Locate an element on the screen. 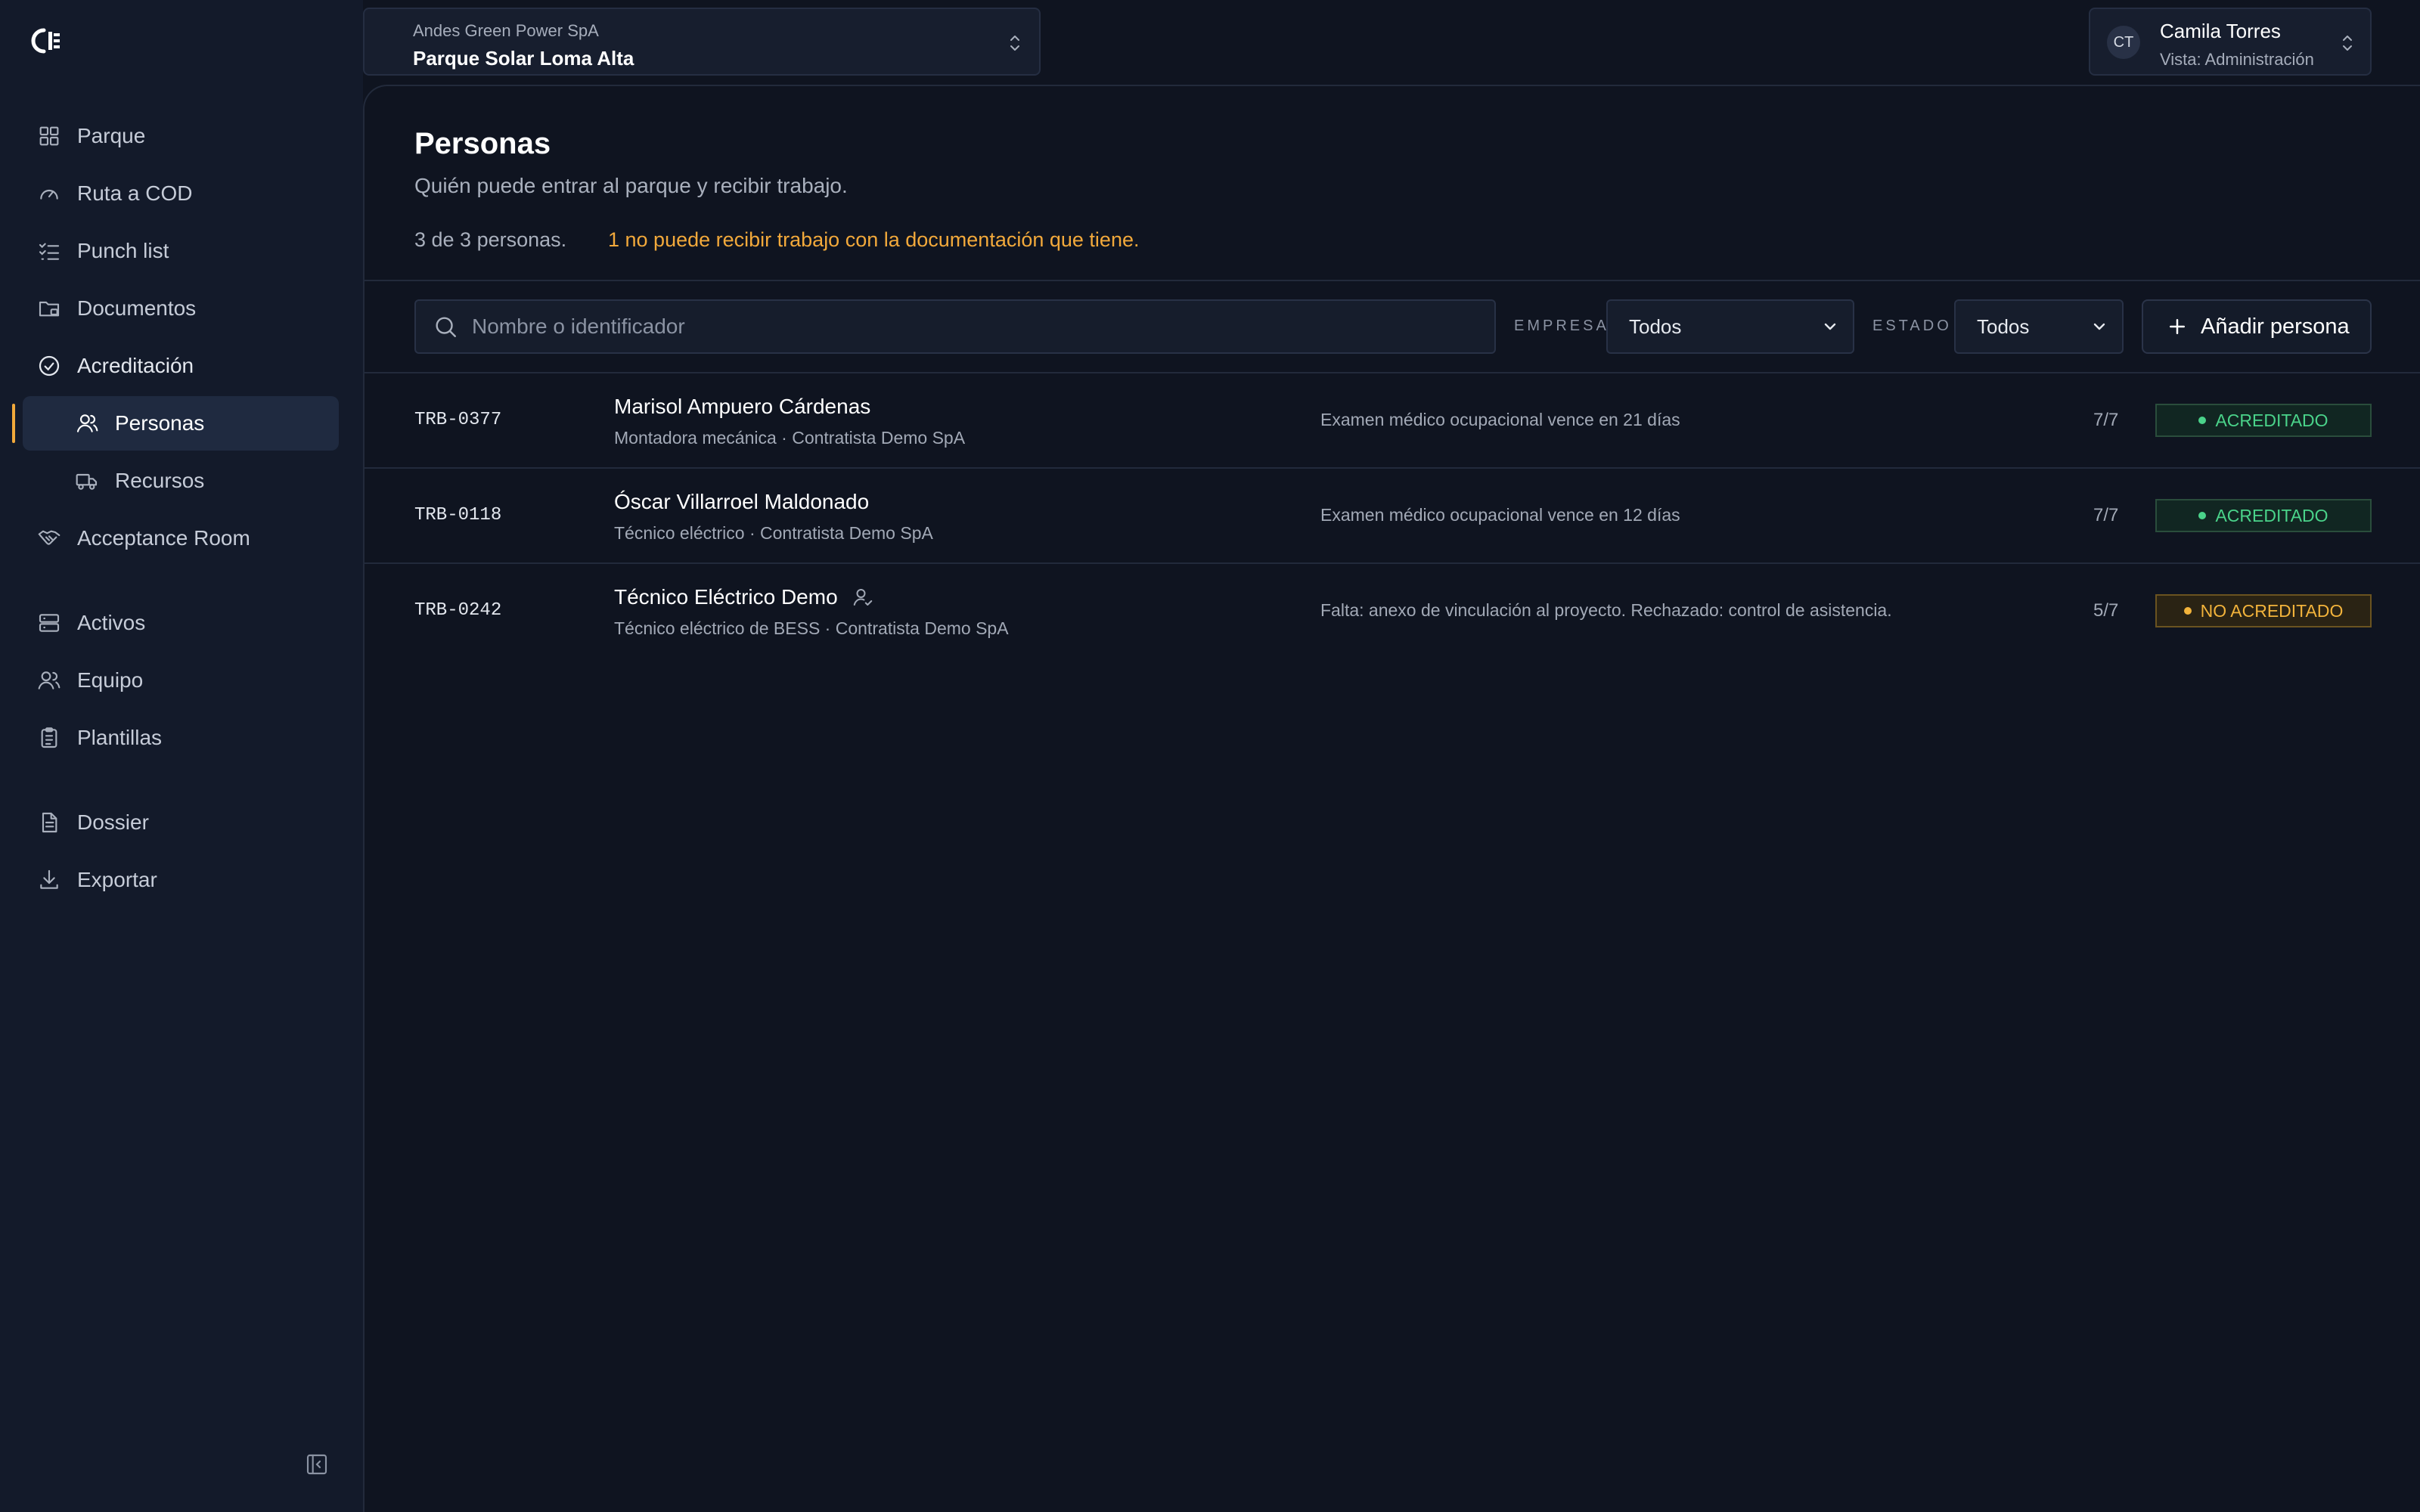 This screenshot has height=1512, width=2420. estado-filter-label: ESTADO is located at coordinates (1912, 326).